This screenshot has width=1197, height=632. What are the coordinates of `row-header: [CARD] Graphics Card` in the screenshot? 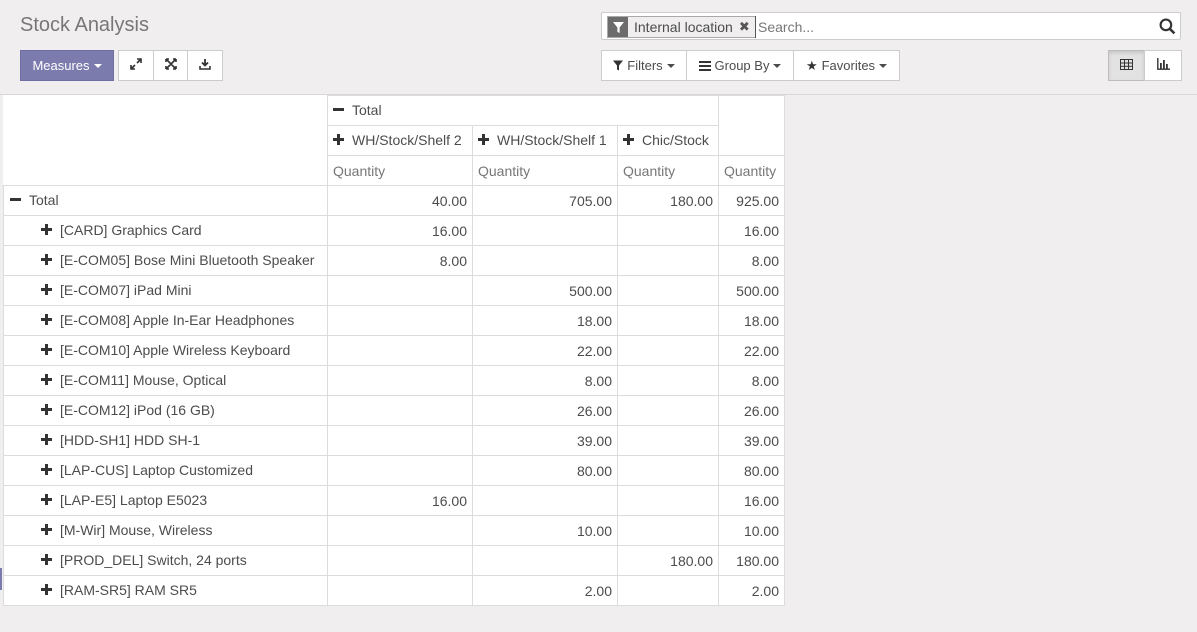 It's located at (165, 230).